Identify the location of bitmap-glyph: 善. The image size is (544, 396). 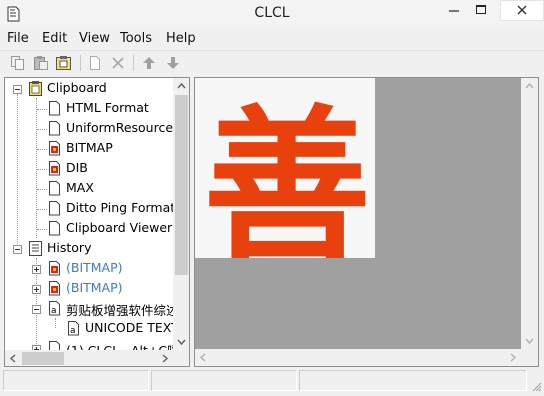
(287, 173).